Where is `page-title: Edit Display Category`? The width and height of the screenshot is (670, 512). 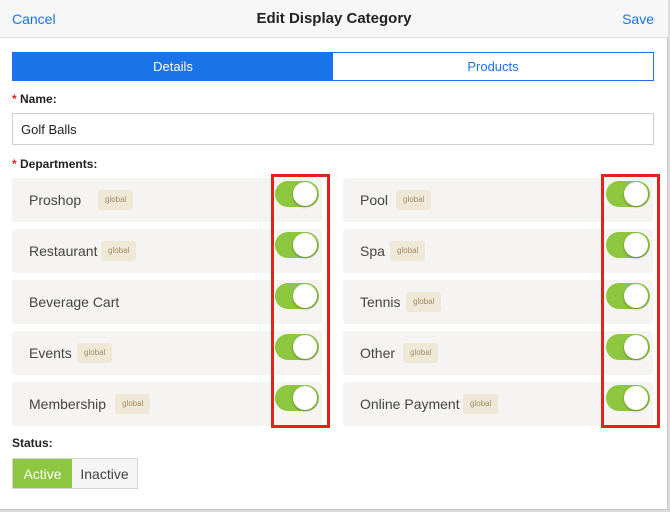
page-title: Edit Display Category is located at coordinates (334, 18).